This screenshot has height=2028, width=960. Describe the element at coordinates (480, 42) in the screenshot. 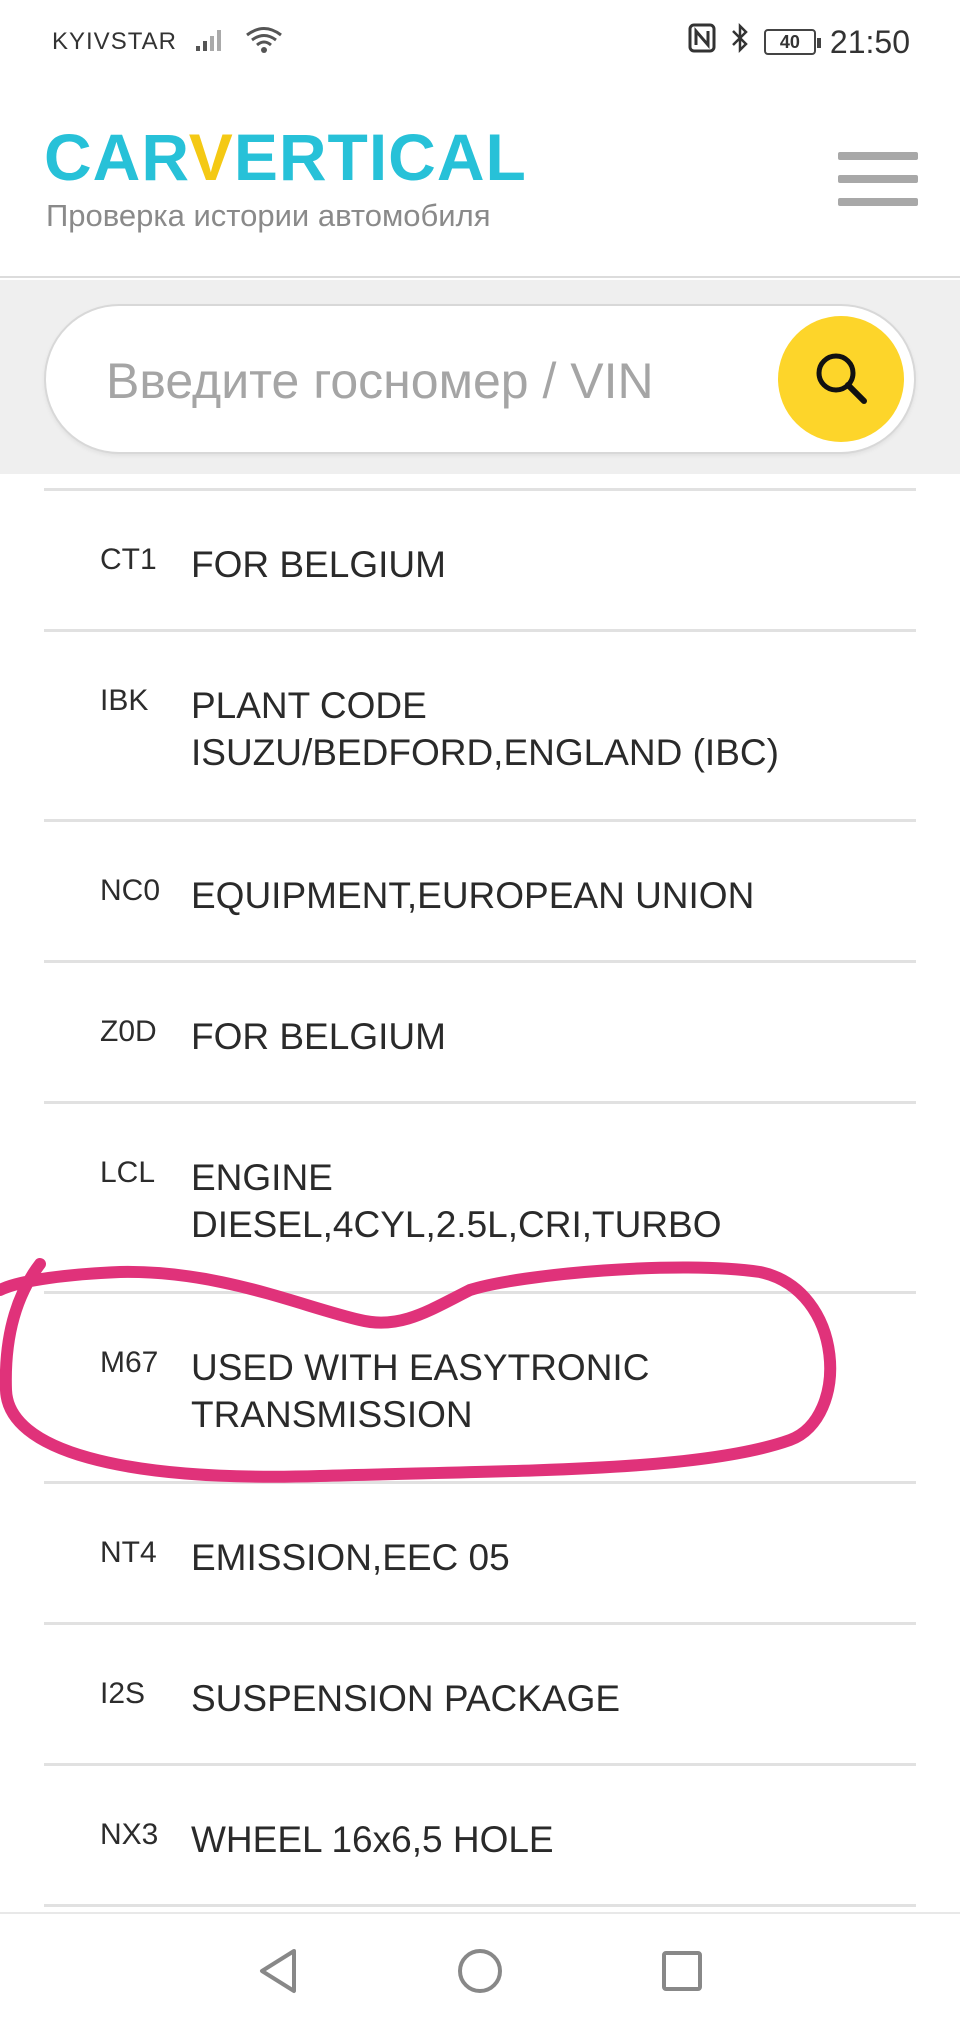

I see `status-bar: KYIVSTAR 40 21:50` at that location.